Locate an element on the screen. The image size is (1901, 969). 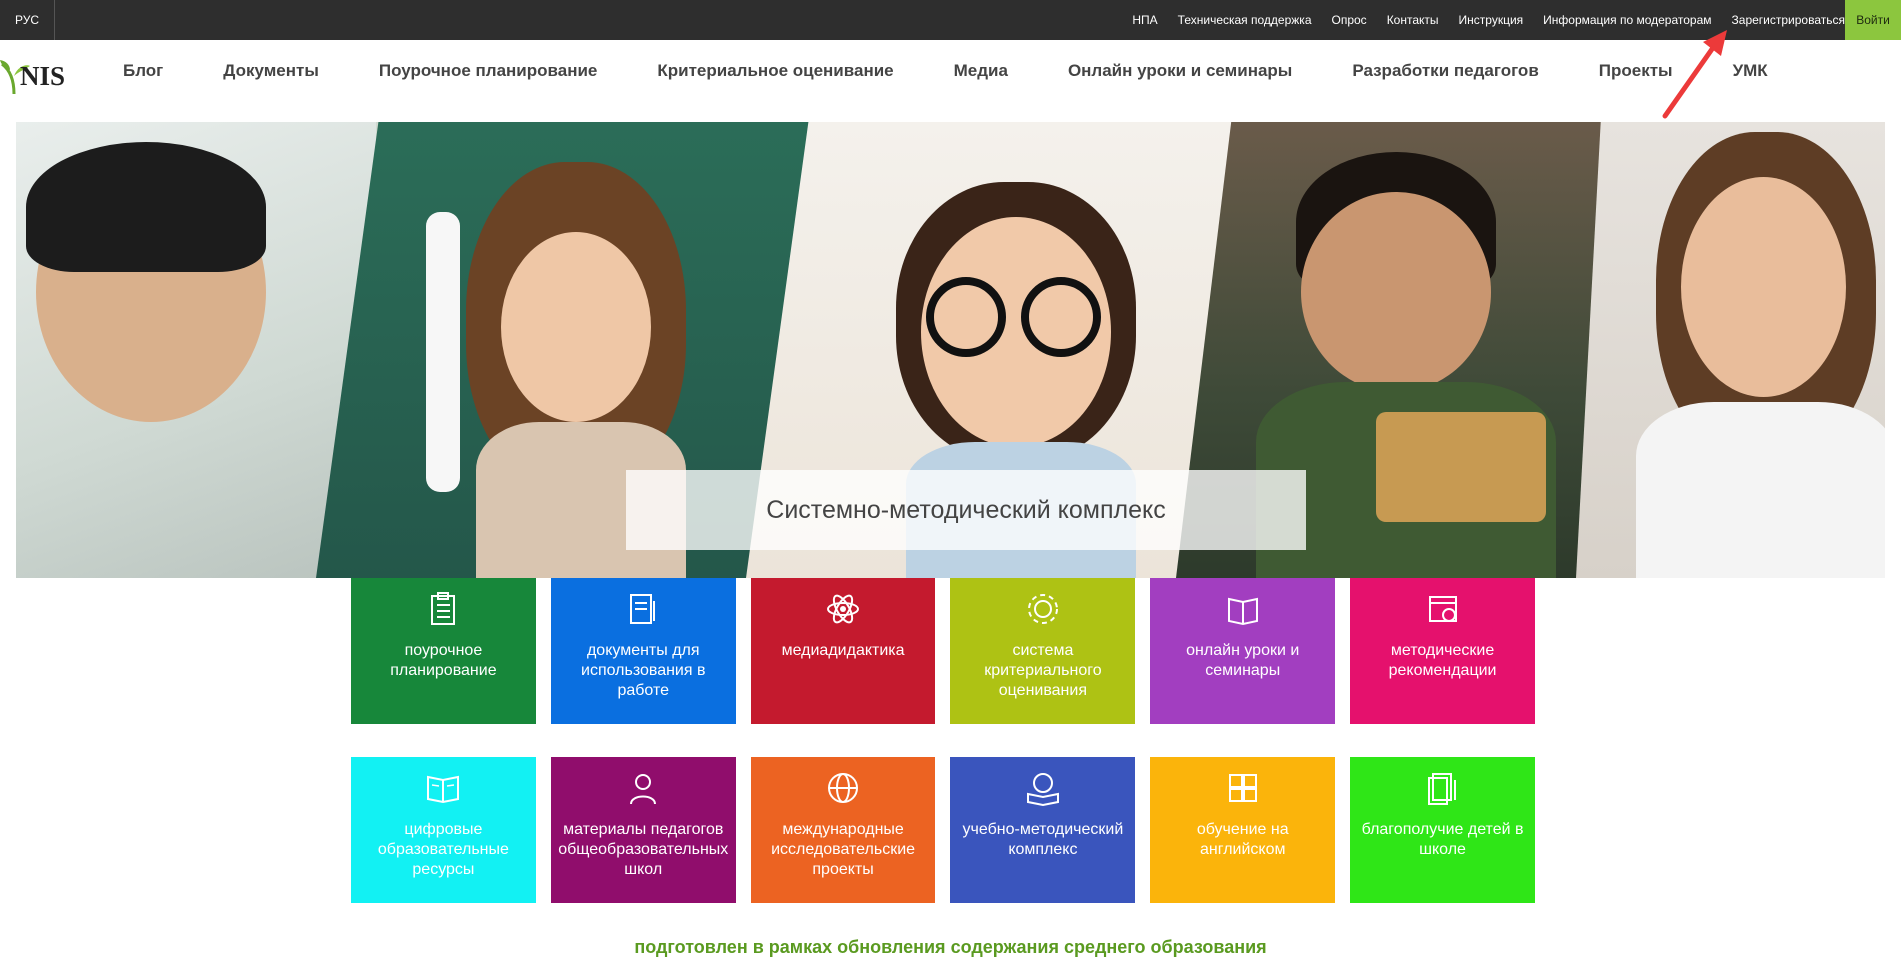
child-hair is located at coordinates (146, 207).